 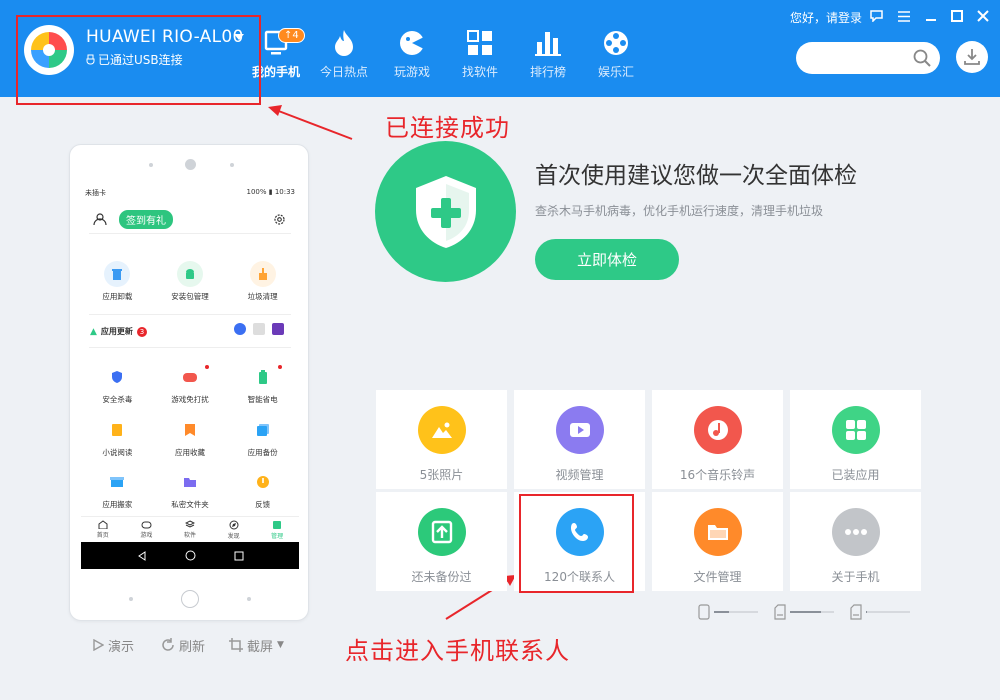 I want to click on screenshot-label: 截屏, so click(x=260, y=647).